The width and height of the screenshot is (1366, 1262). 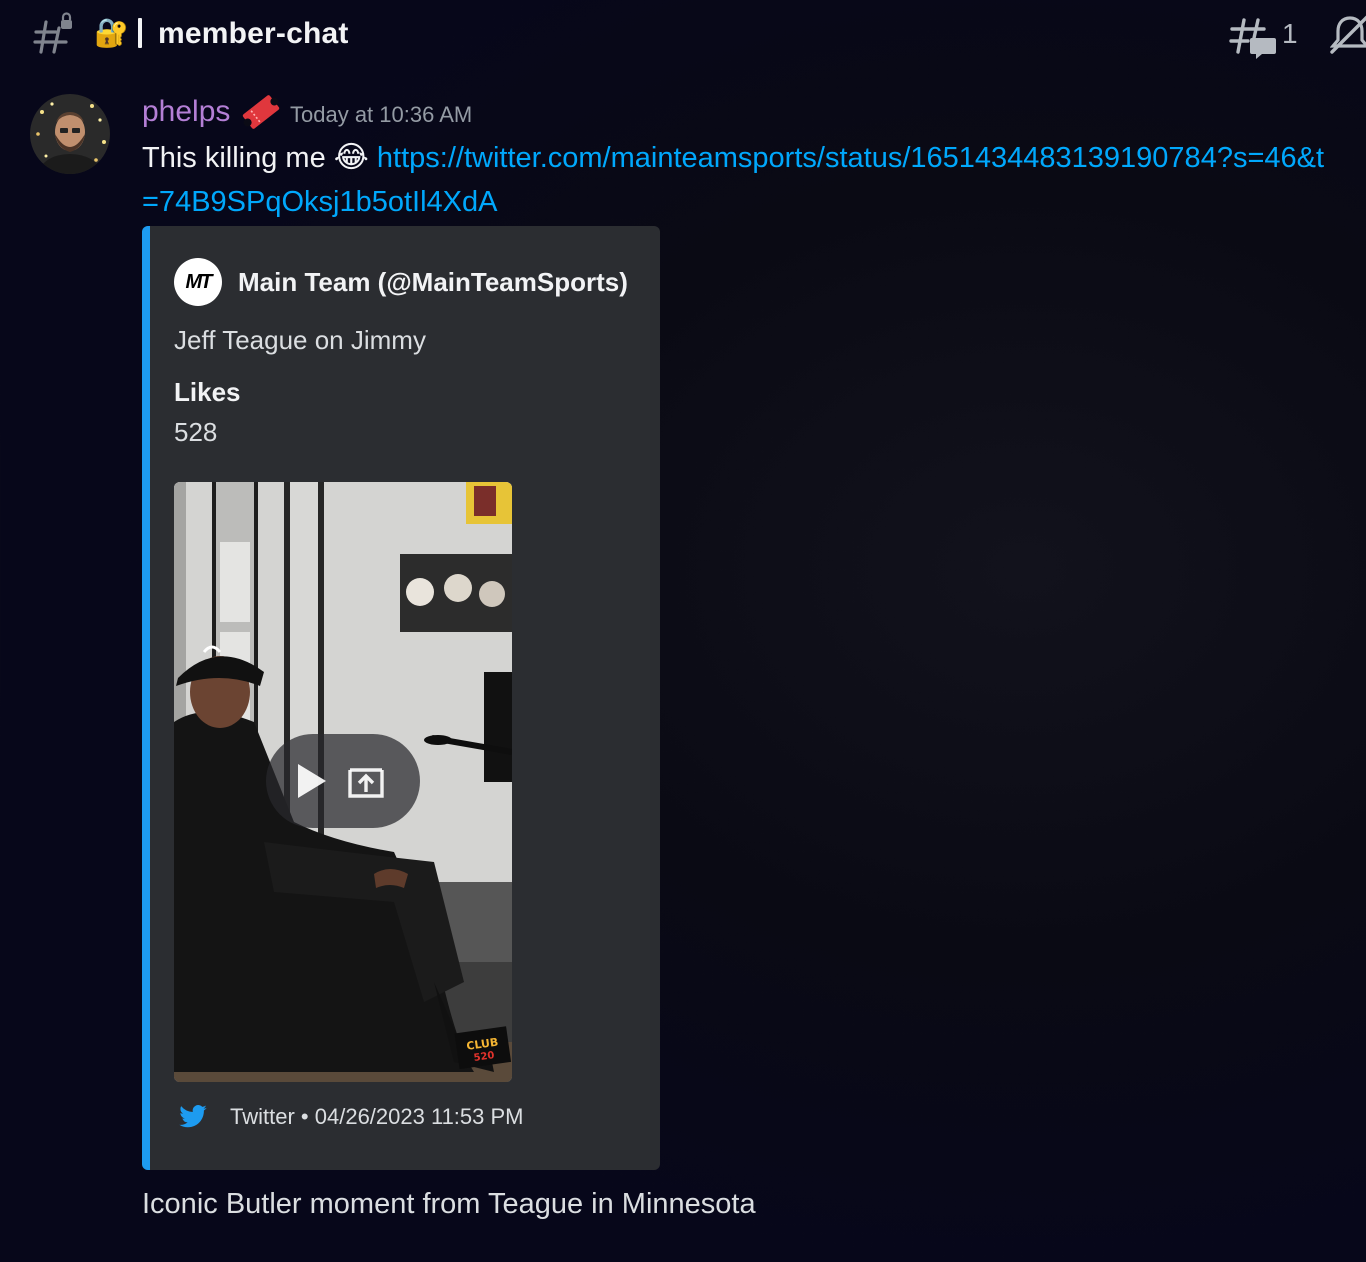 What do you see at coordinates (419, 1116) in the screenshot?
I see `footer-date: 04/26/2023 11:53 PM` at bounding box center [419, 1116].